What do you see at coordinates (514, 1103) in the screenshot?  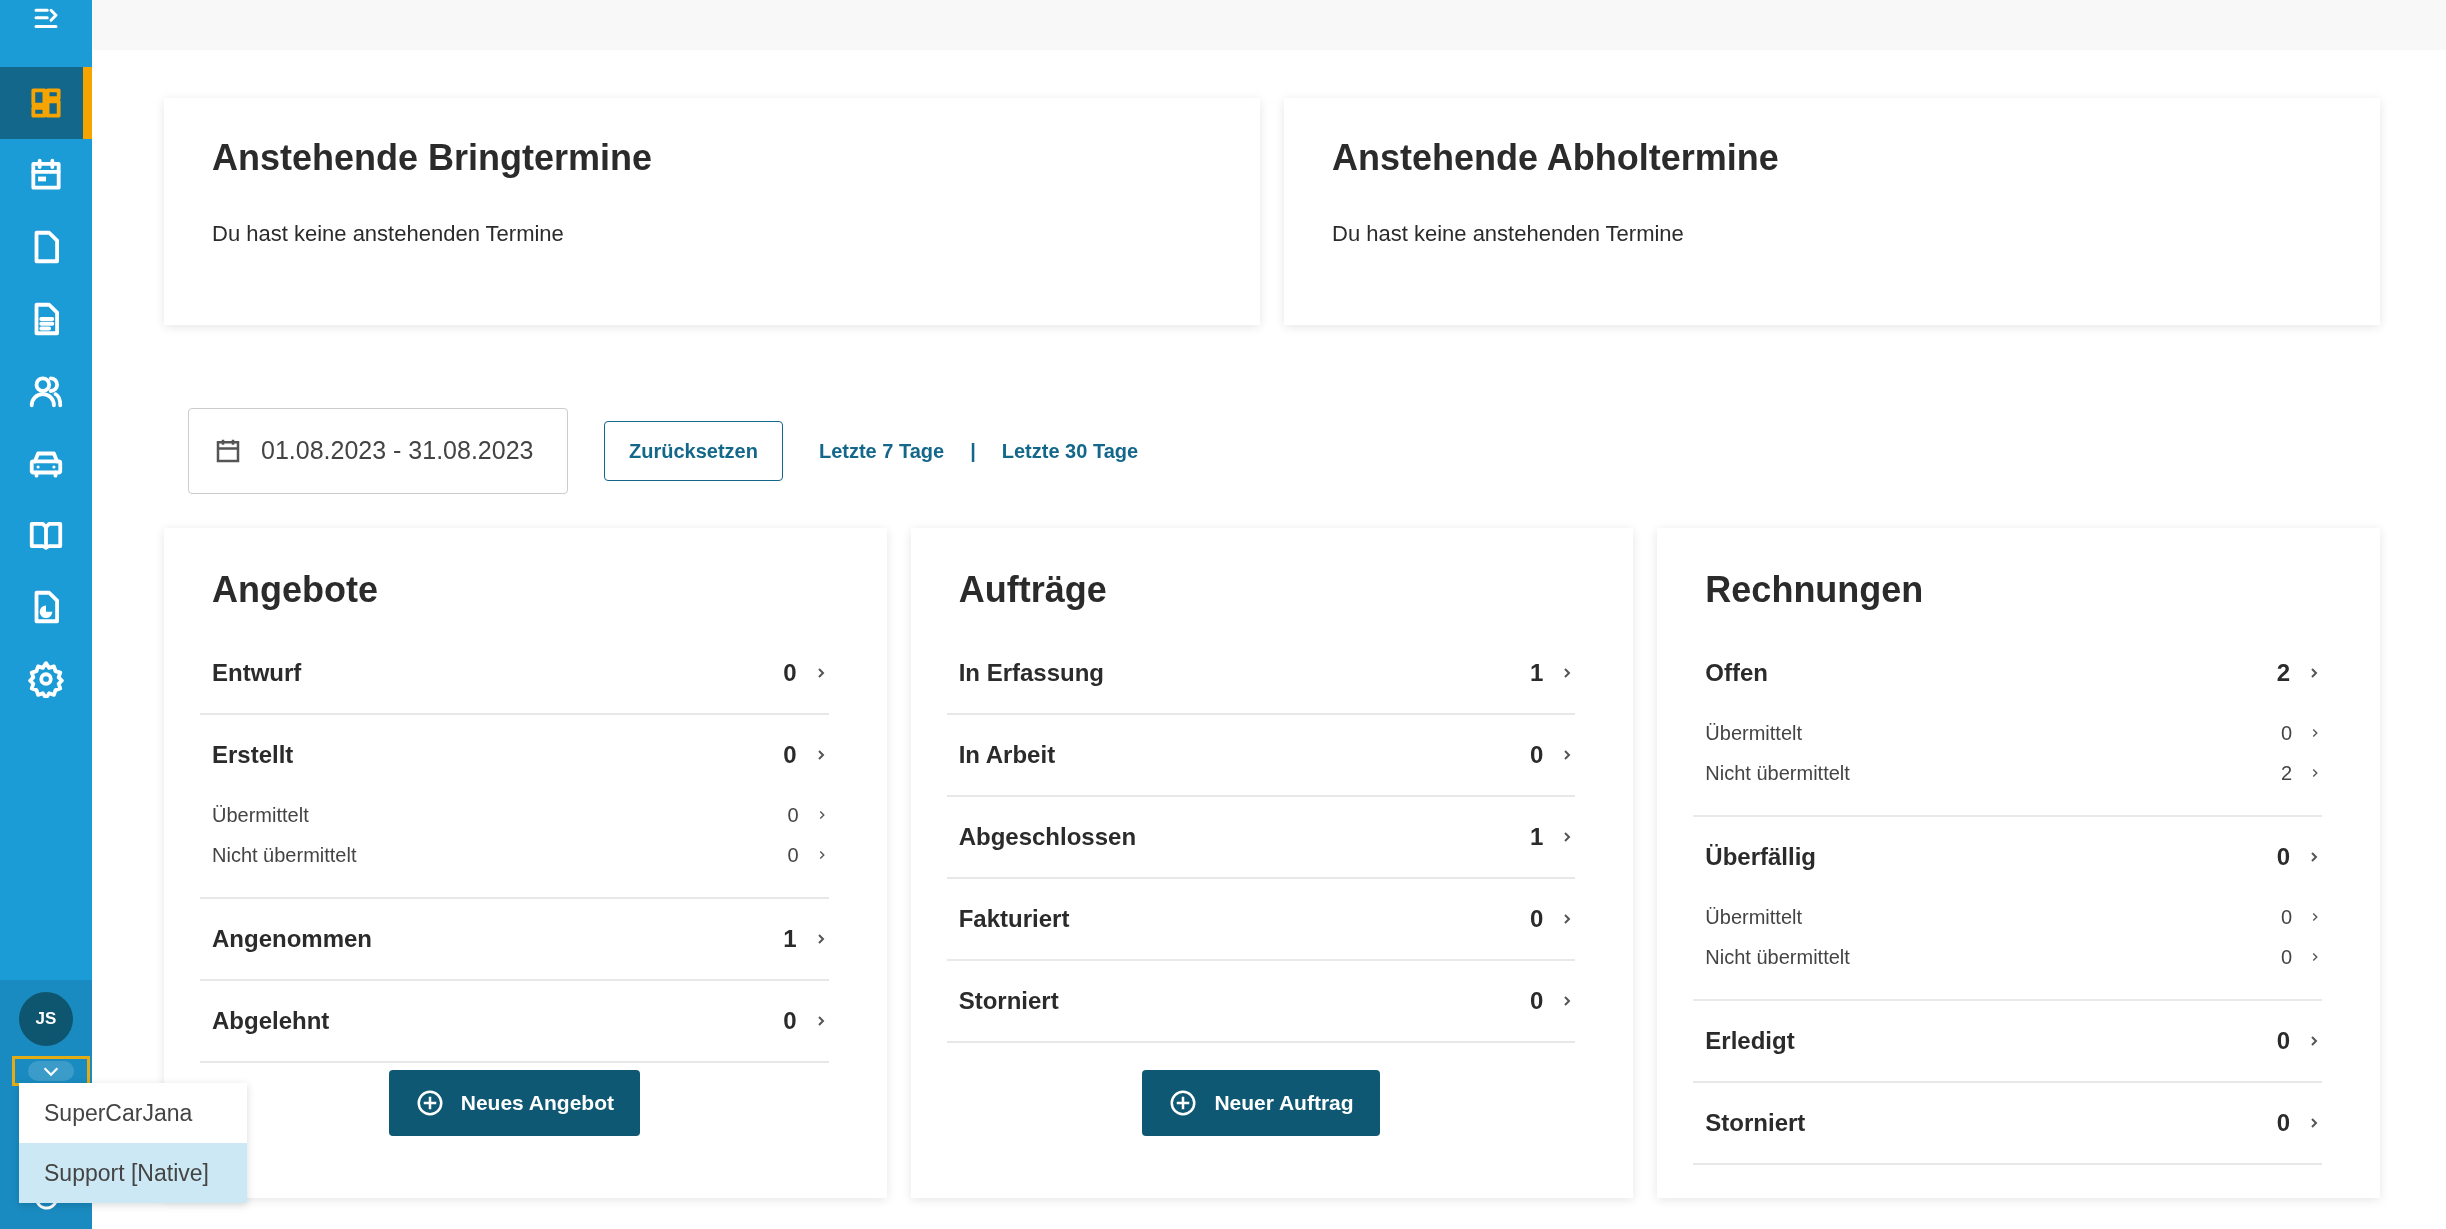 I see `new-item-button: Neues Angebot` at bounding box center [514, 1103].